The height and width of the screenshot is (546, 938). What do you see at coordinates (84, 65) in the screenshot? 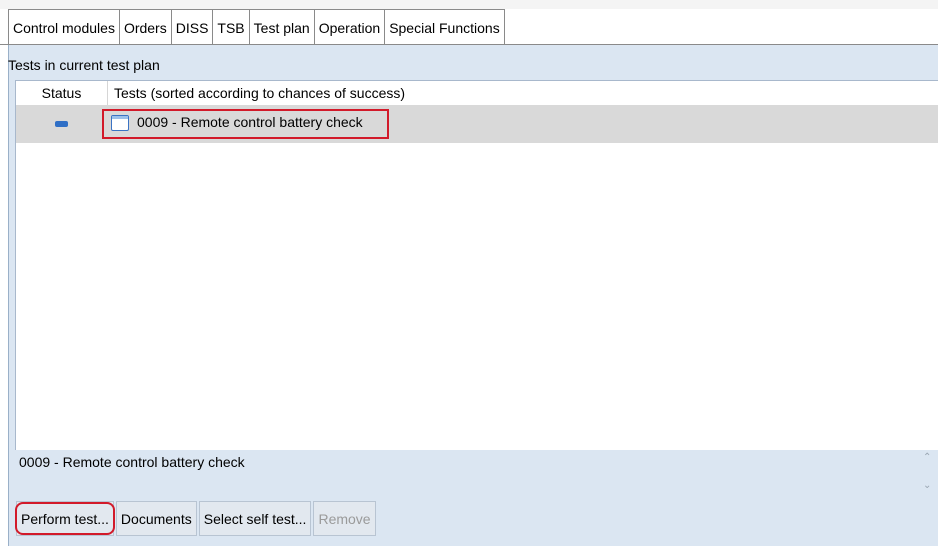
I see `panel-title: Tests in current test plan` at bounding box center [84, 65].